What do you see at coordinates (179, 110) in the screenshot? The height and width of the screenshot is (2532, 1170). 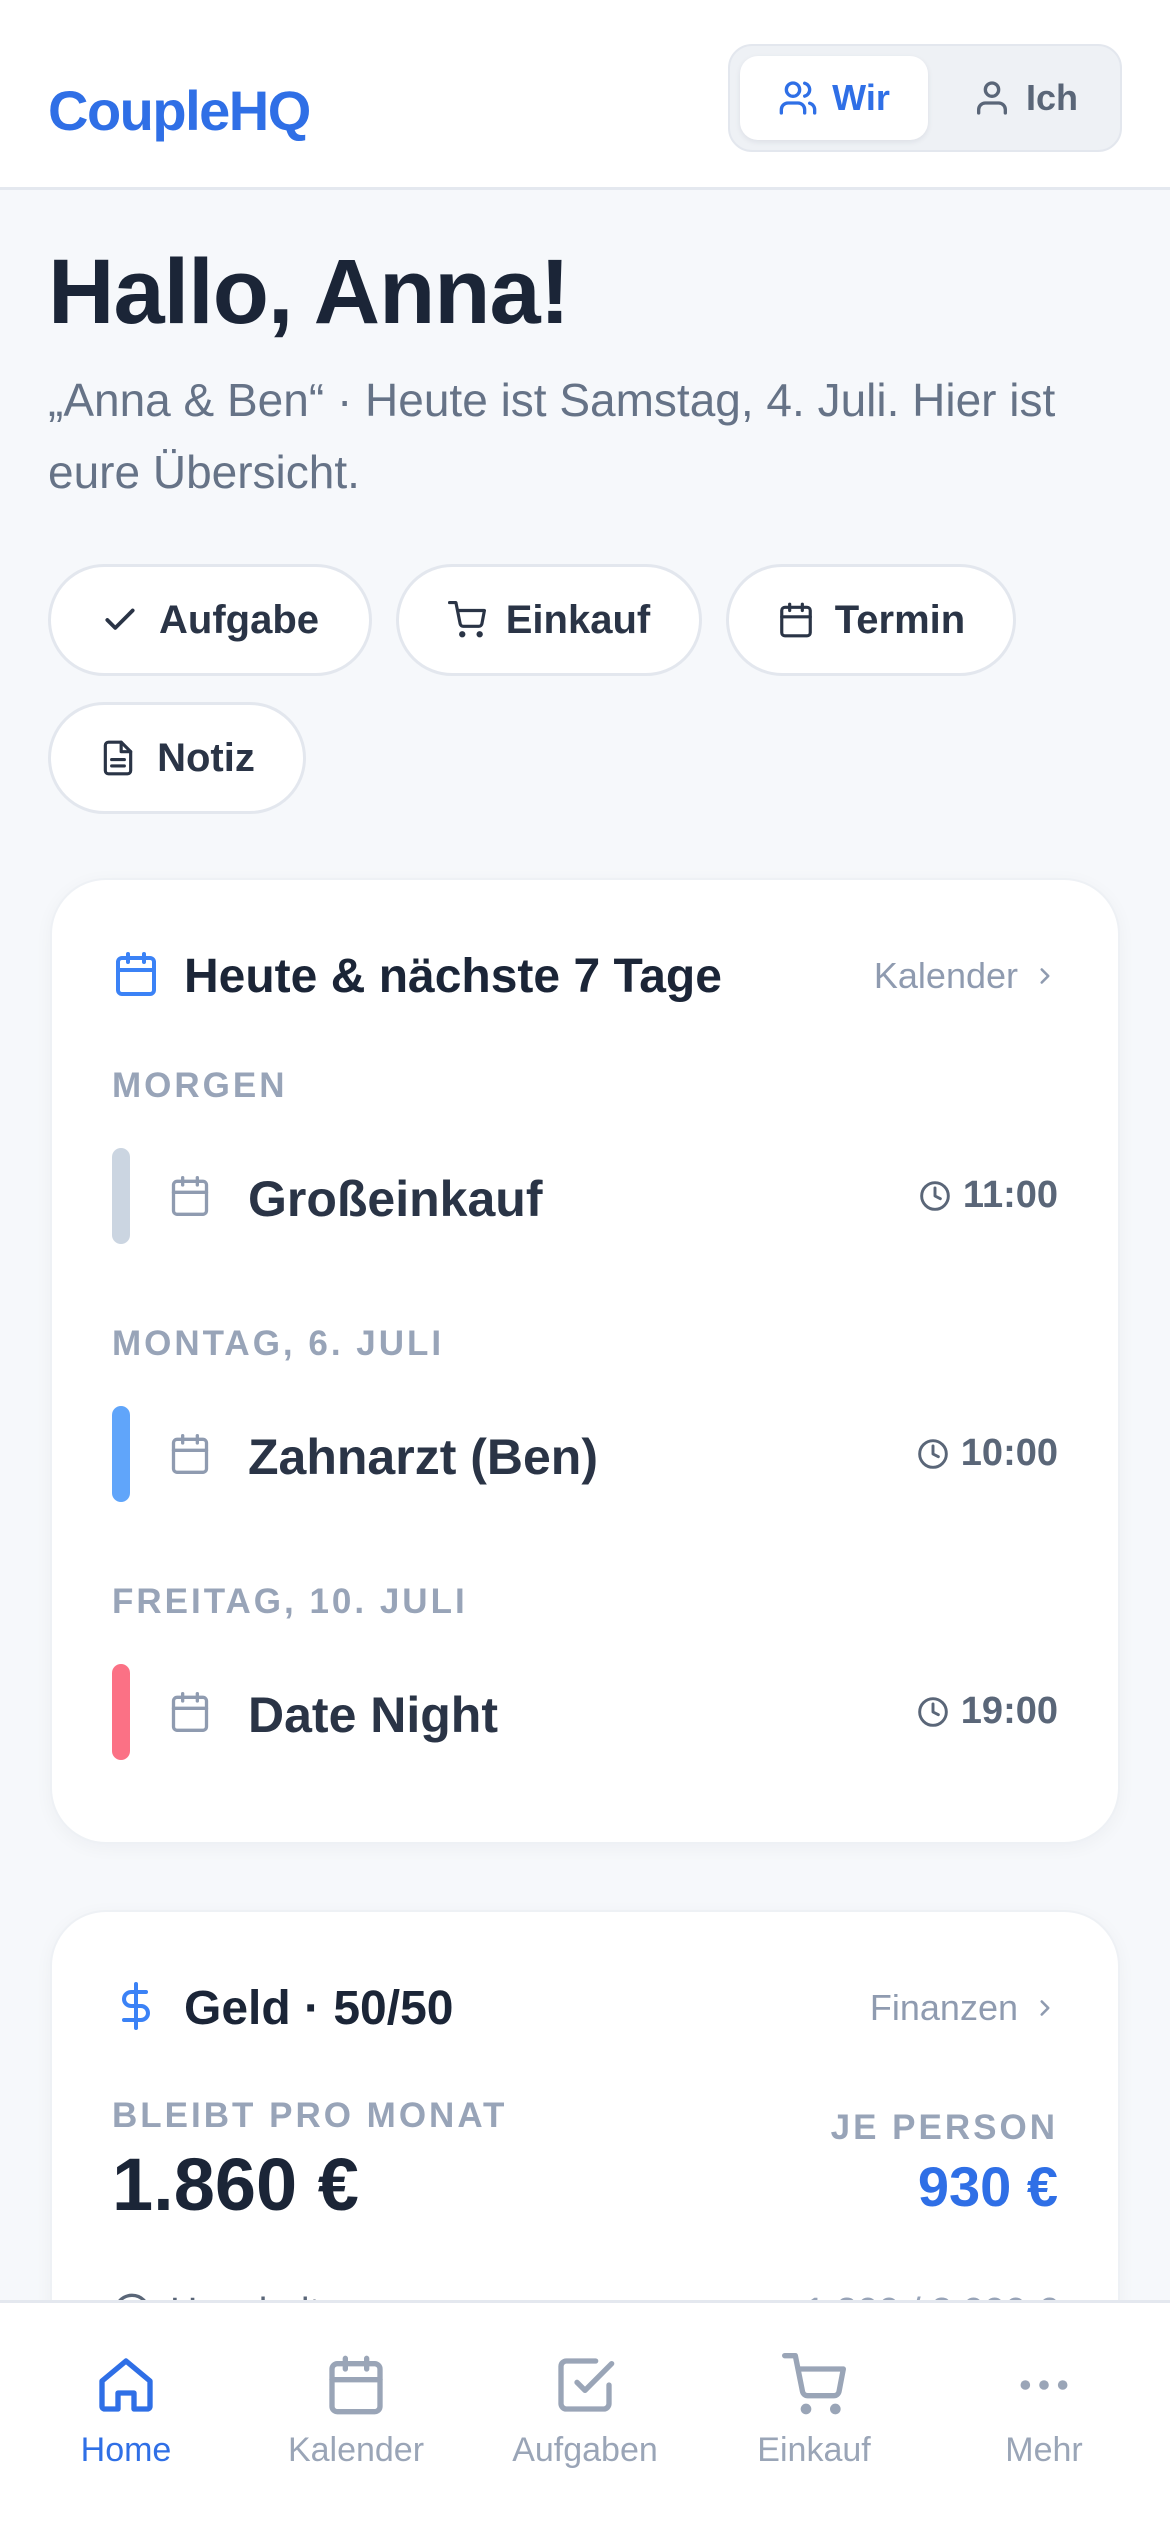 I see `app-logo: CoupleHQ` at bounding box center [179, 110].